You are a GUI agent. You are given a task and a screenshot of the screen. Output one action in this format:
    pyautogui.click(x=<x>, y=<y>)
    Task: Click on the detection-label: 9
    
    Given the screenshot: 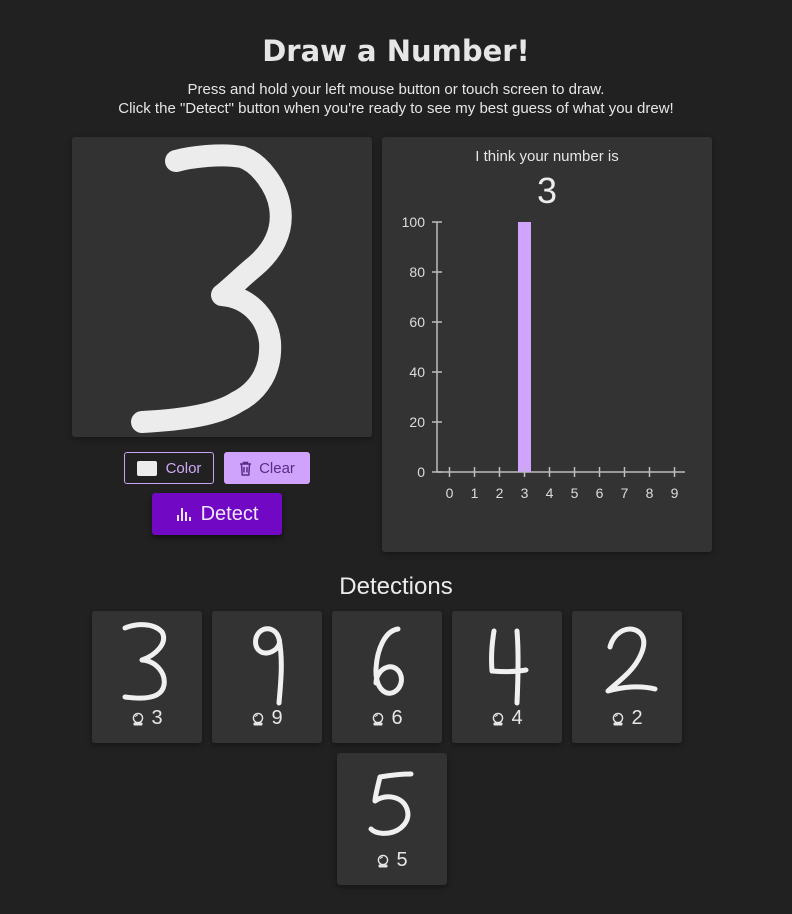 What is the action you would take?
    pyautogui.click(x=267, y=718)
    